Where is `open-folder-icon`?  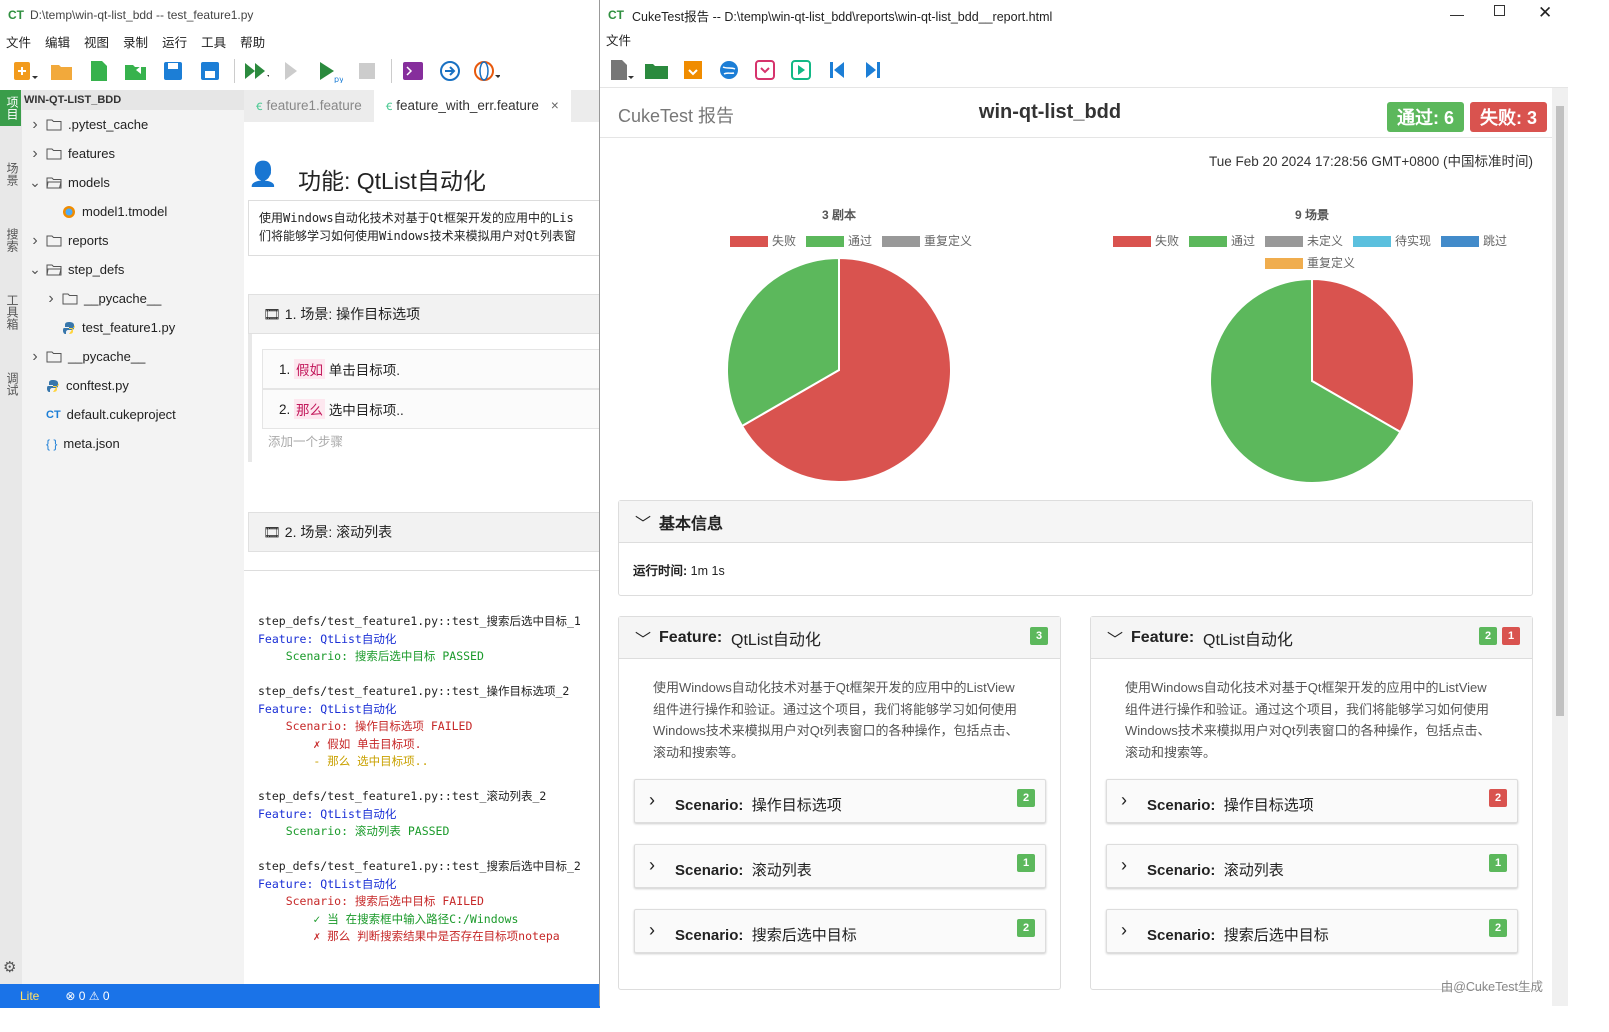
open-folder-icon is located at coordinates (61, 72).